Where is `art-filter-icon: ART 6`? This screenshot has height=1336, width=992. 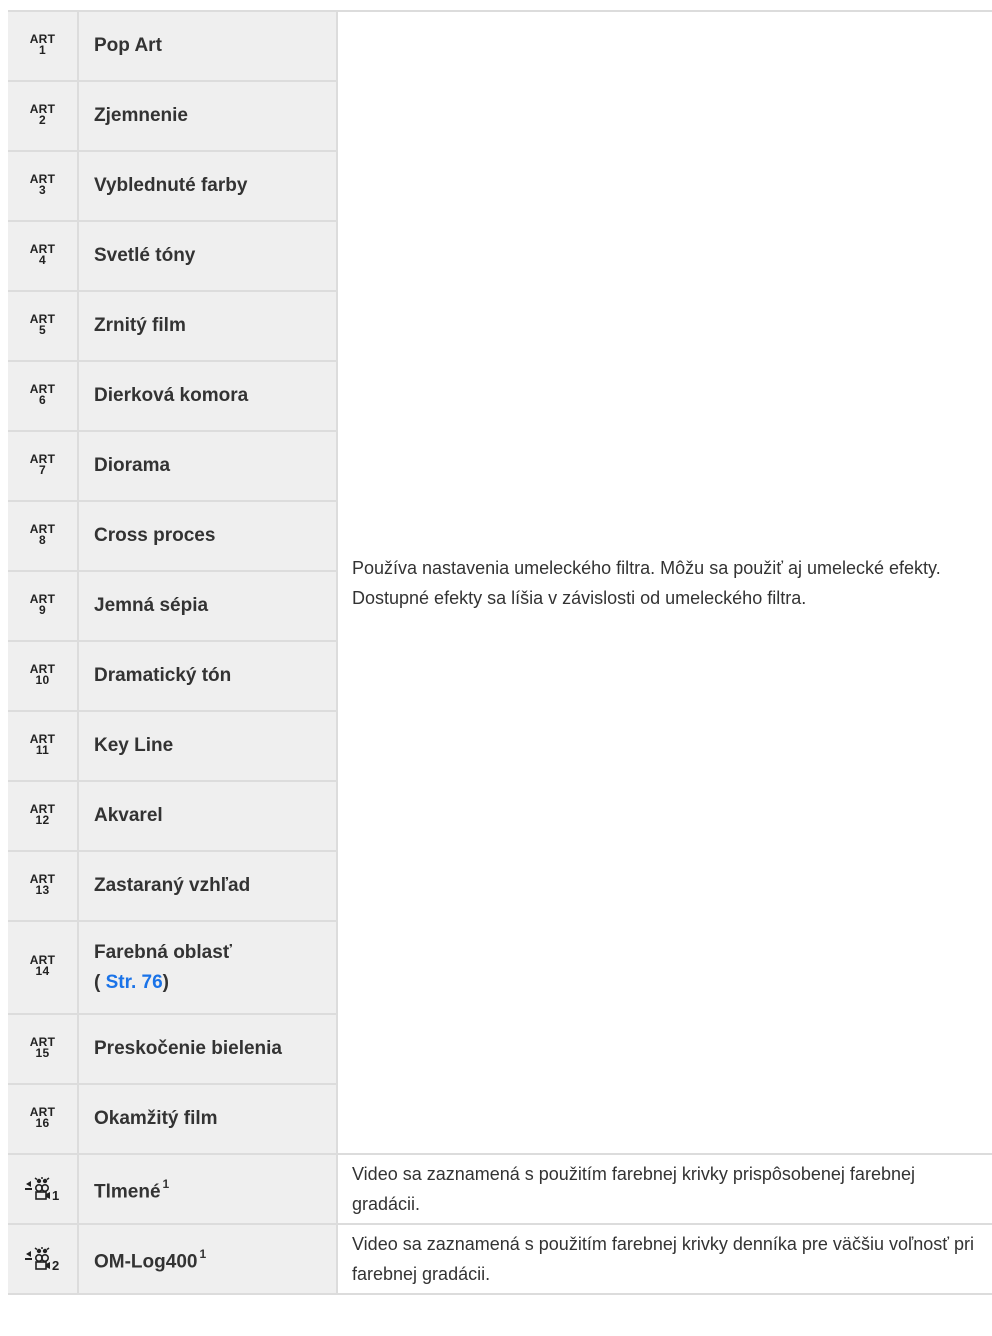 art-filter-icon: ART 6 is located at coordinates (43, 395).